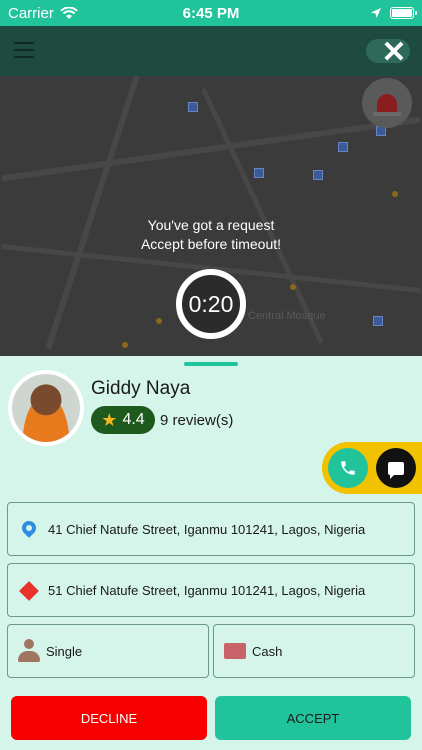 The width and height of the screenshot is (422, 750). Describe the element at coordinates (211, 304) in the screenshot. I see `countdown-timer: 0:20` at that location.